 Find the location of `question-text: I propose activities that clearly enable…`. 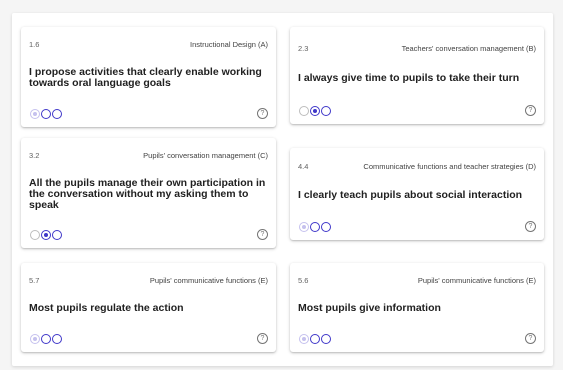

question-text: I propose activities that clearly enable… is located at coordinates (145, 77).